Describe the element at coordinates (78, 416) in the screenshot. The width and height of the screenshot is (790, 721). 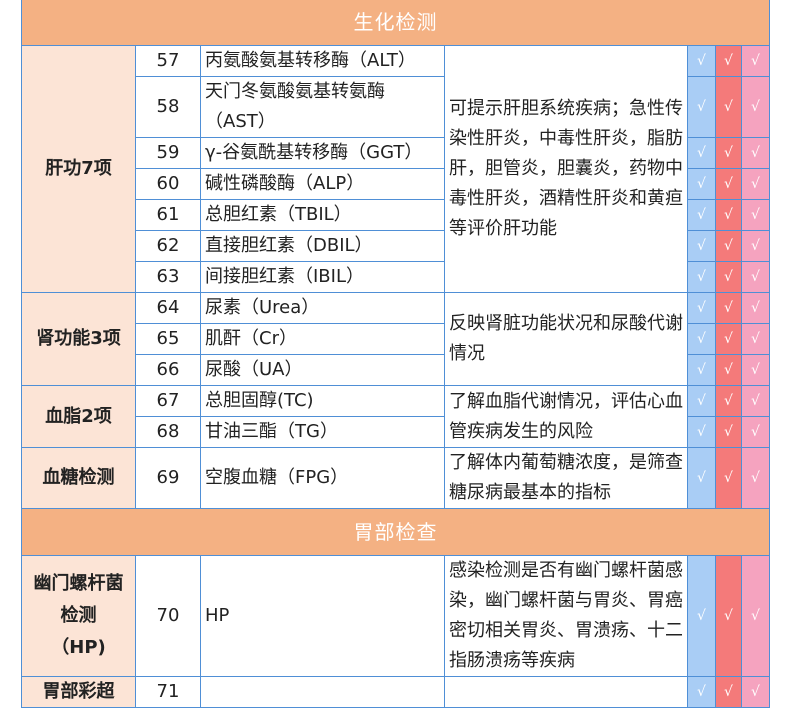
I see `category-cell: 血脂2项` at that location.